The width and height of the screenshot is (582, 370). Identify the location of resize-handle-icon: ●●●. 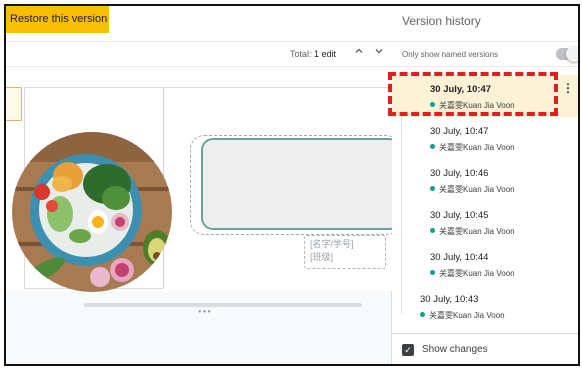
(205, 312).